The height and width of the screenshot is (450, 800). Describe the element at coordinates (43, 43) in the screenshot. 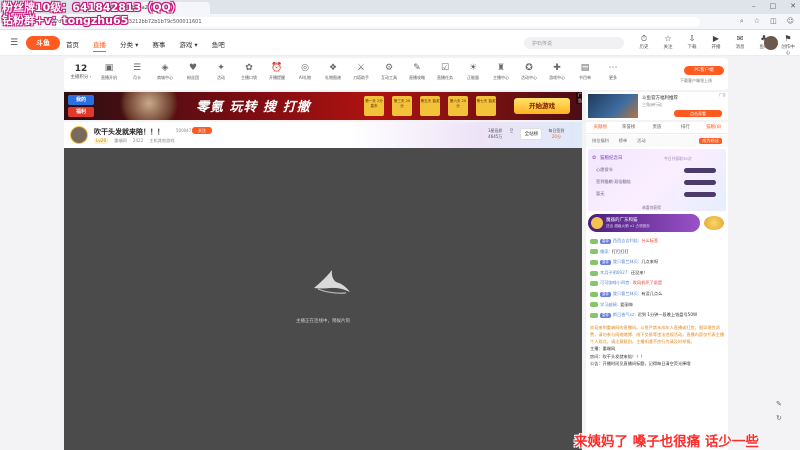

I see `site-logo: 斗鱼` at that location.